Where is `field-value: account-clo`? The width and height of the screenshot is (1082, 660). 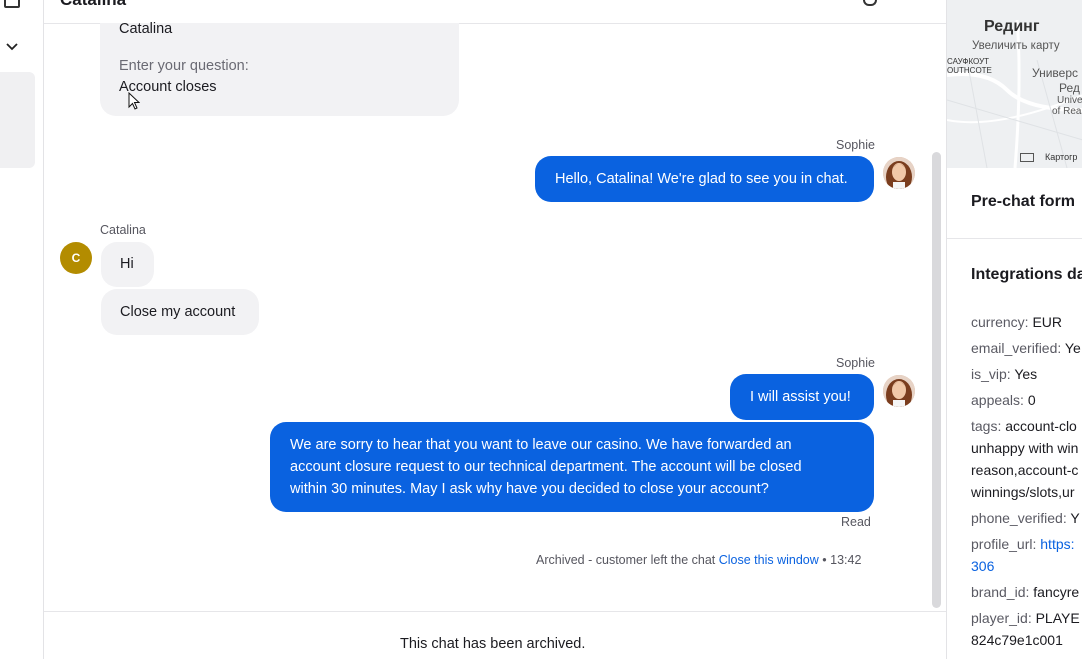 field-value: account-clo is located at coordinates (1041, 426).